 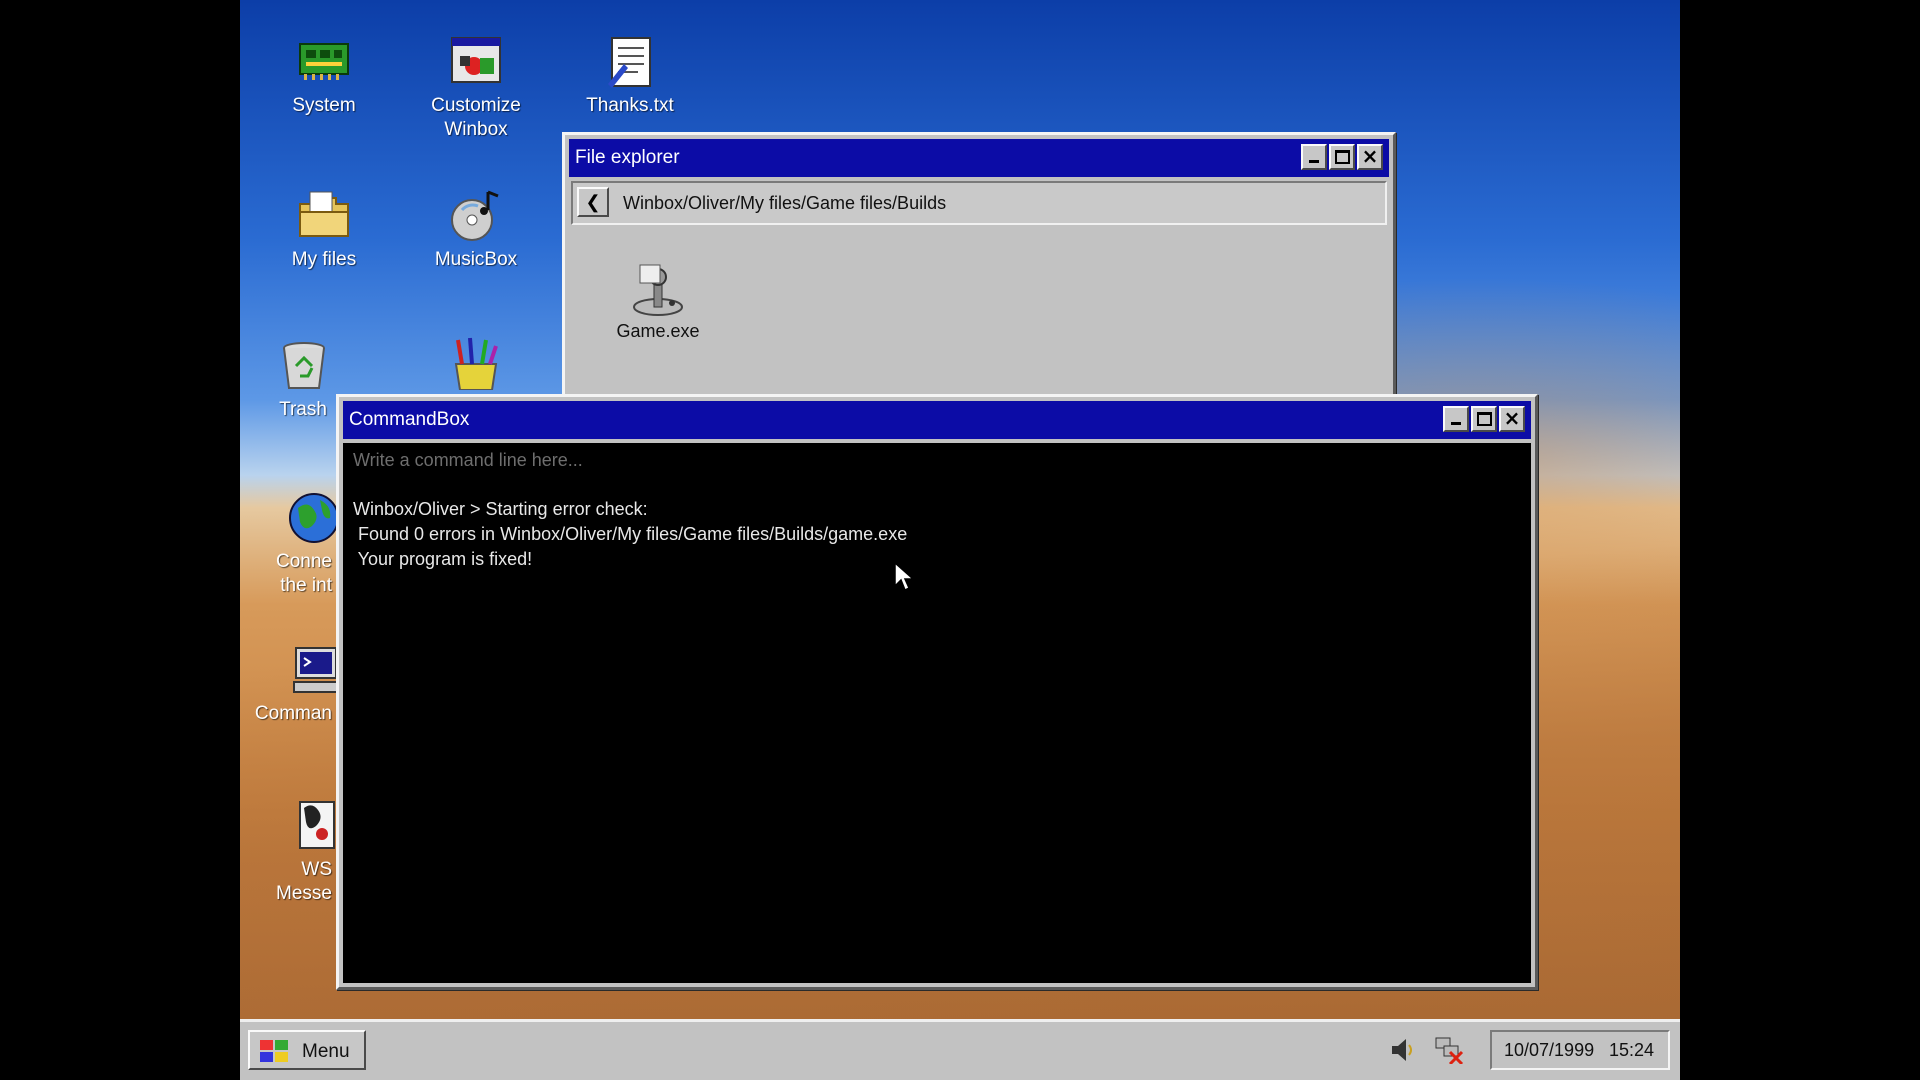 What do you see at coordinates (476, 259) in the screenshot?
I see `desktop-icon-label: MusicBox` at bounding box center [476, 259].